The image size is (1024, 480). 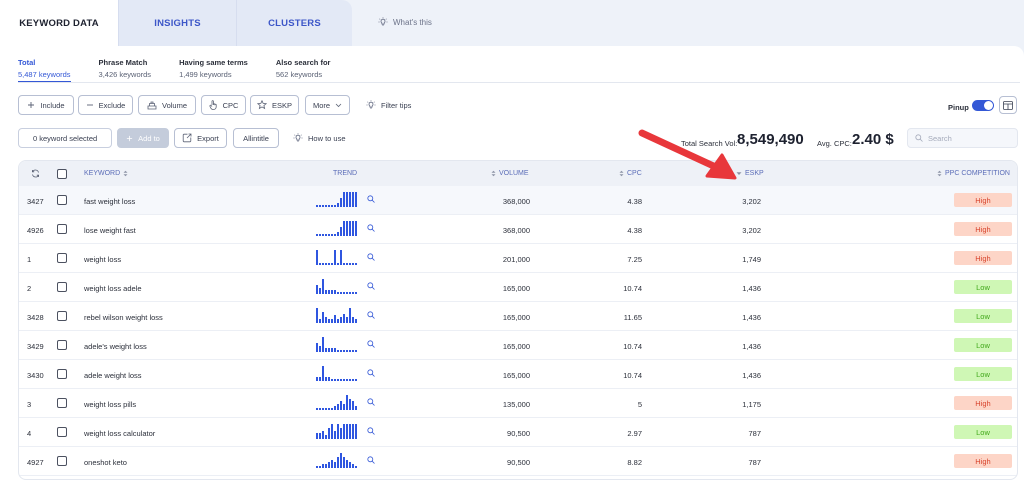 What do you see at coordinates (388, 105) in the screenshot?
I see `filter-tips-link: Filter tips` at bounding box center [388, 105].